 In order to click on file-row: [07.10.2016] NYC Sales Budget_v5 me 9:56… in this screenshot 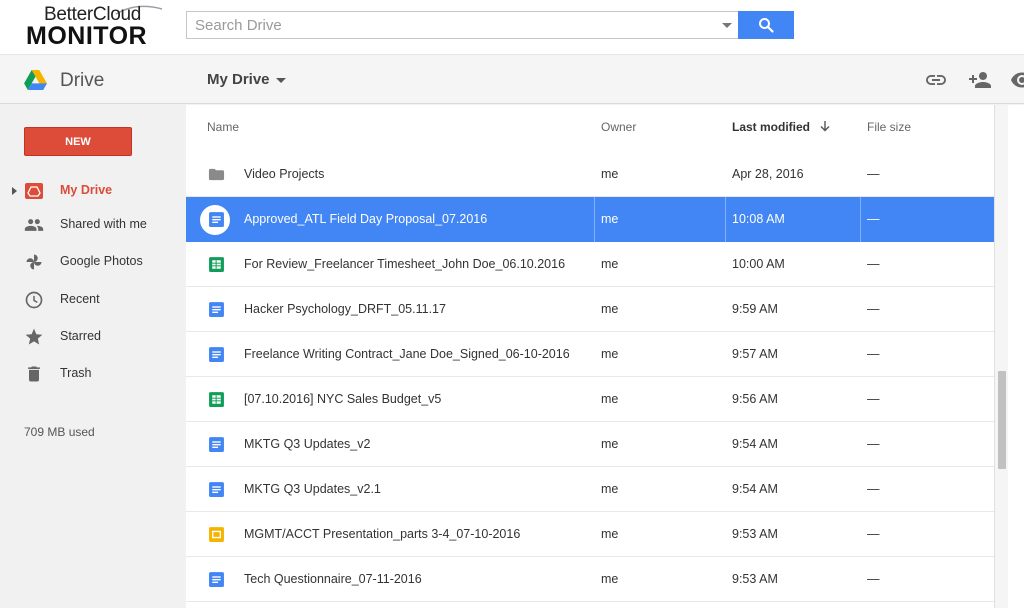, I will do `click(590, 399)`.